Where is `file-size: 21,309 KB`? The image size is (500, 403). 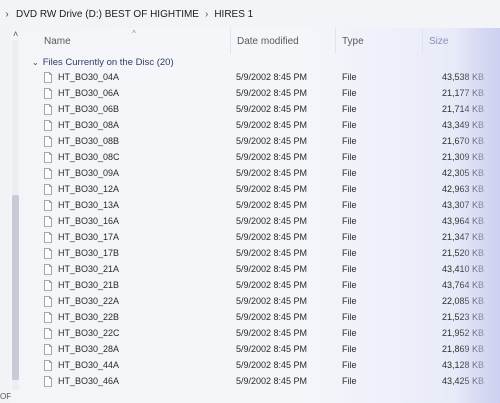
file-size: 21,309 KB is located at coordinates (462, 157).